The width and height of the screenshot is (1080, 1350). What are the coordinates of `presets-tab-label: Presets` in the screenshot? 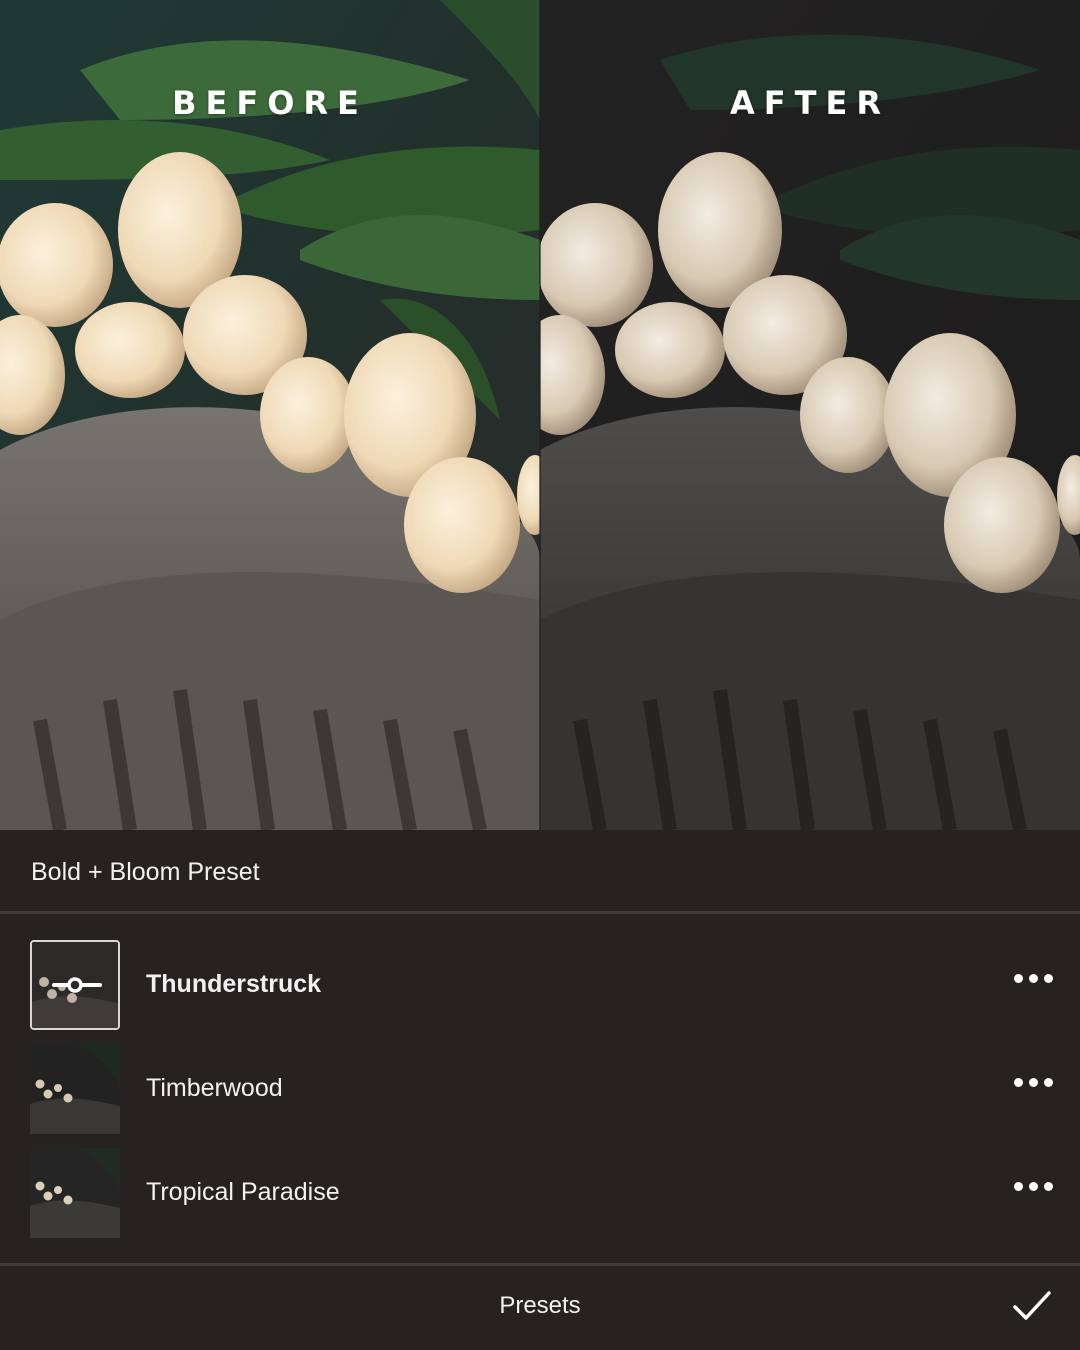 It's located at (540, 1306).